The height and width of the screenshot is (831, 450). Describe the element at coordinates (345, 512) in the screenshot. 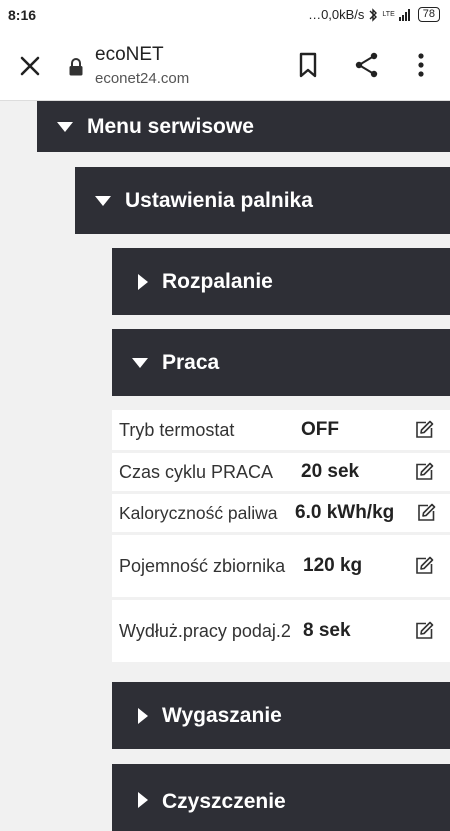

I see `param-value: 6.0 kWh/kg` at that location.